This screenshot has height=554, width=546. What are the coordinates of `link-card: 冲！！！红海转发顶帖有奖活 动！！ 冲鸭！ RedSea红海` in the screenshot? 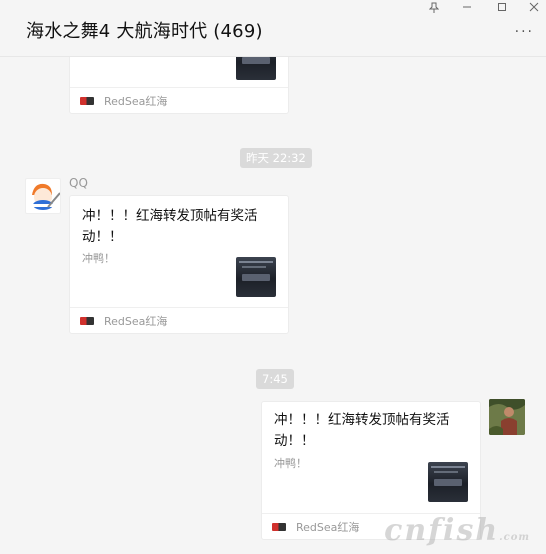 It's located at (179, 264).